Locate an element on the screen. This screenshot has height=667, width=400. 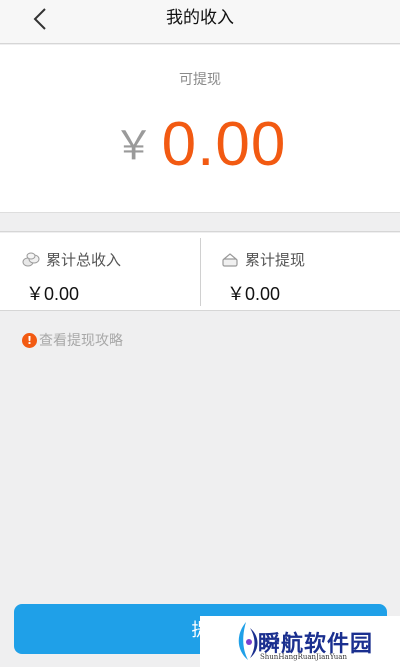
alert-icon: ! is located at coordinates (29, 340).